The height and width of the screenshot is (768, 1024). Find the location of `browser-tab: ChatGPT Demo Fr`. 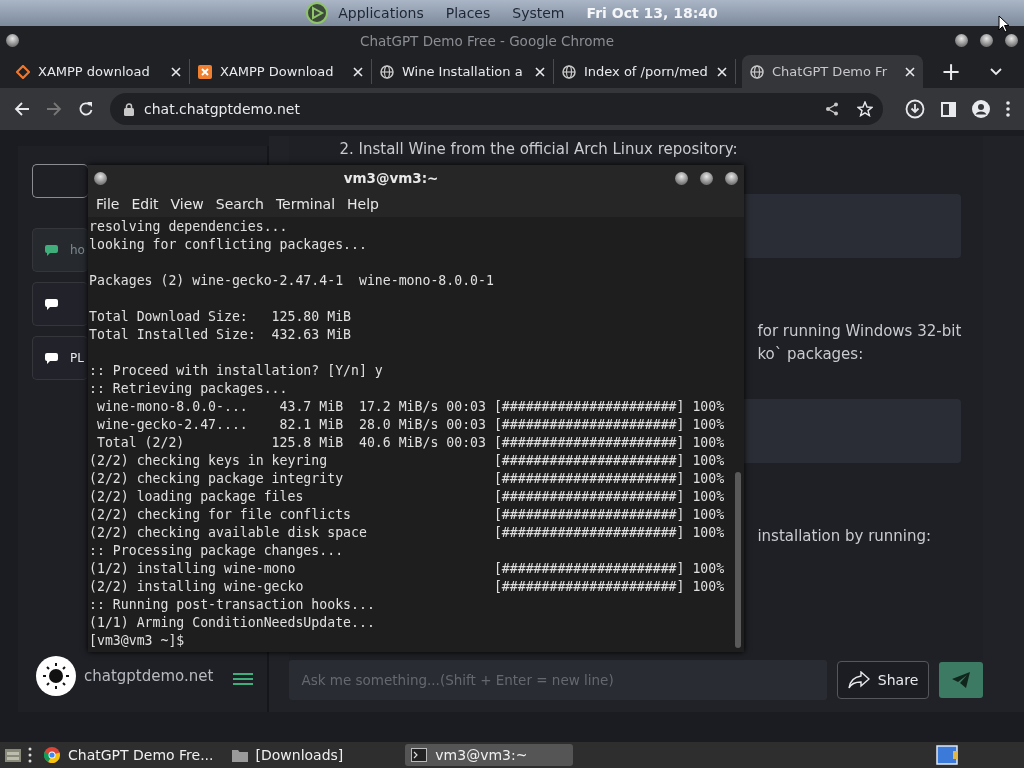

browser-tab: ChatGPT Demo Fr is located at coordinates (832, 71).